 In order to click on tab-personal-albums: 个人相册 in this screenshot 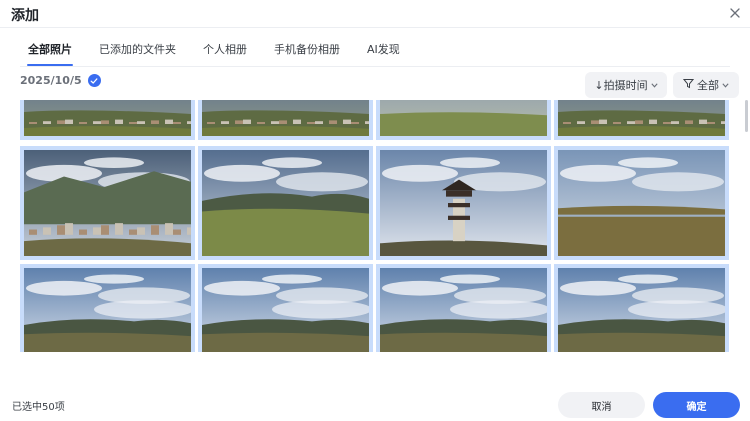, I will do `click(225, 53)`.